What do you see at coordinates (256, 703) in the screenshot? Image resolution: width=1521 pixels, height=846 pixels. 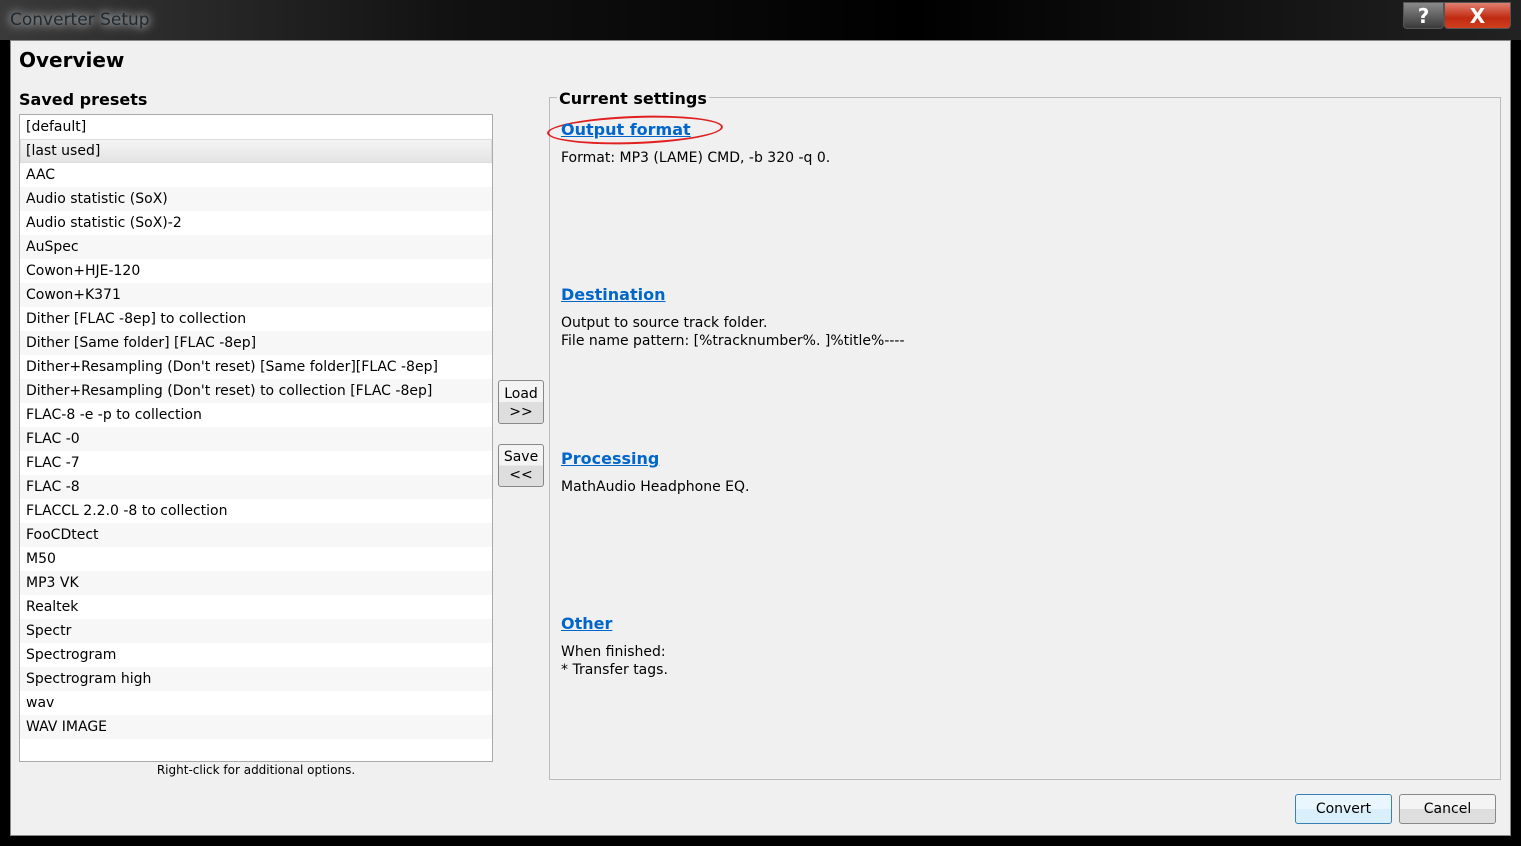 I see `preset-item: wav` at bounding box center [256, 703].